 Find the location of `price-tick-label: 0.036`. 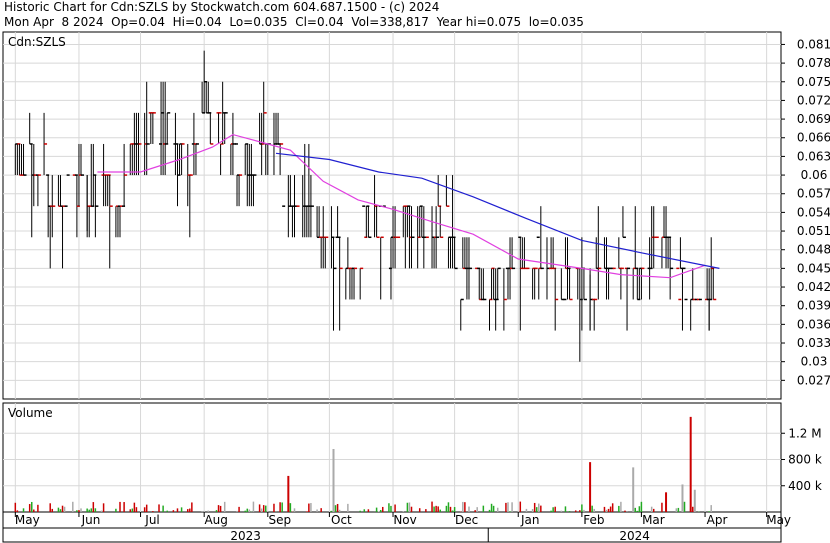

price-tick-label: 0.036 is located at coordinates (813, 324).